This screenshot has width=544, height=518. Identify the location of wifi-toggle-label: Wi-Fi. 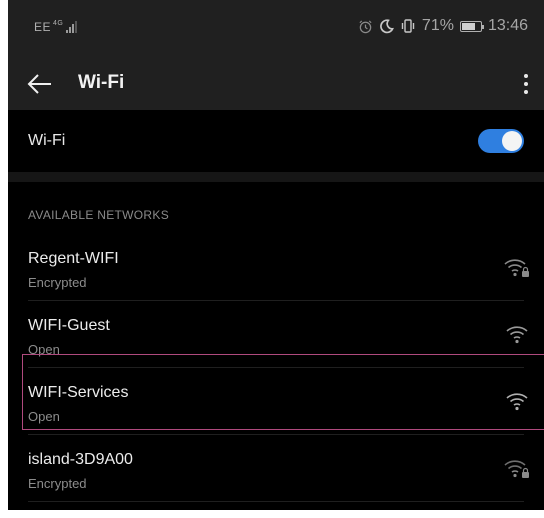
(47, 140).